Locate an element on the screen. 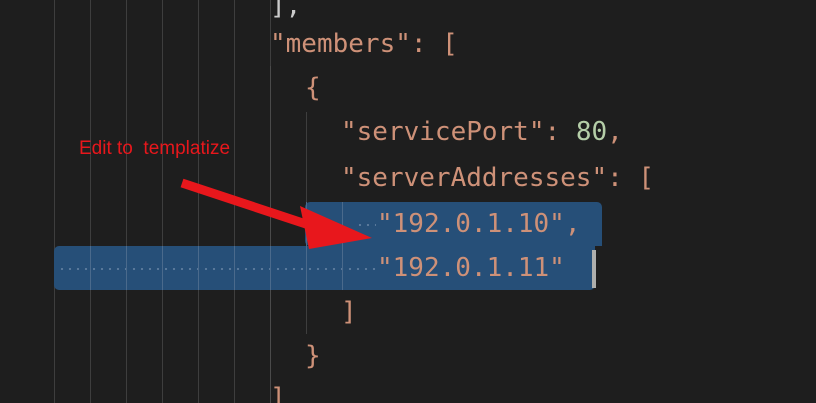 This screenshot has width=816, height=403. code-line: "192.0.1.10", is located at coordinates (479, 224).